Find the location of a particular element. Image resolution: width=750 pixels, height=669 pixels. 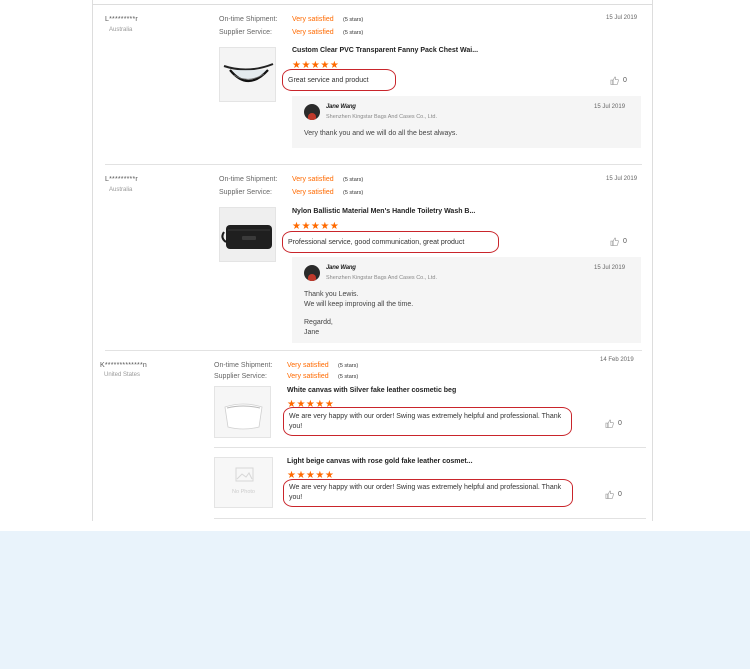

fanny-pack-image is located at coordinates (247, 74).